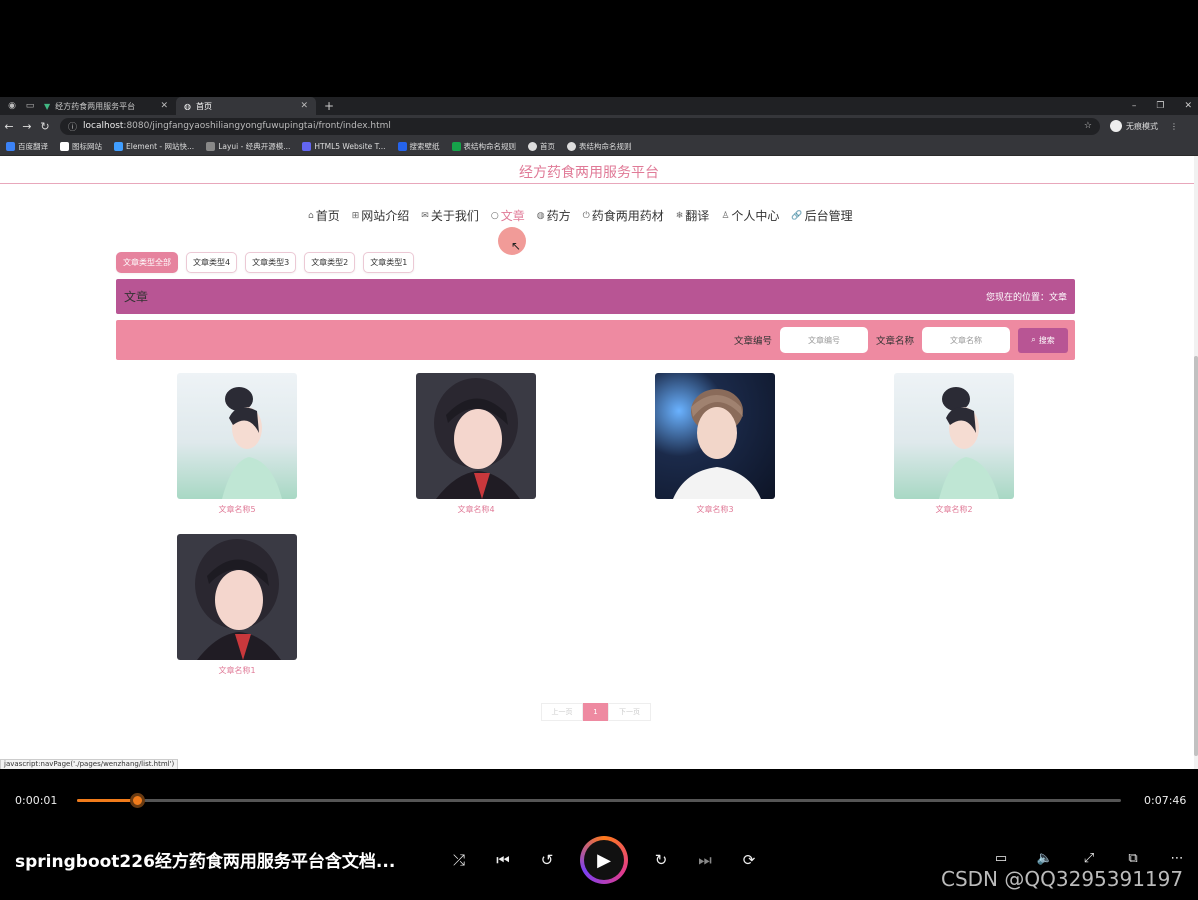  Describe the element at coordinates (1188, 106) in the screenshot. I see `close-window-icon: ✕` at that location.